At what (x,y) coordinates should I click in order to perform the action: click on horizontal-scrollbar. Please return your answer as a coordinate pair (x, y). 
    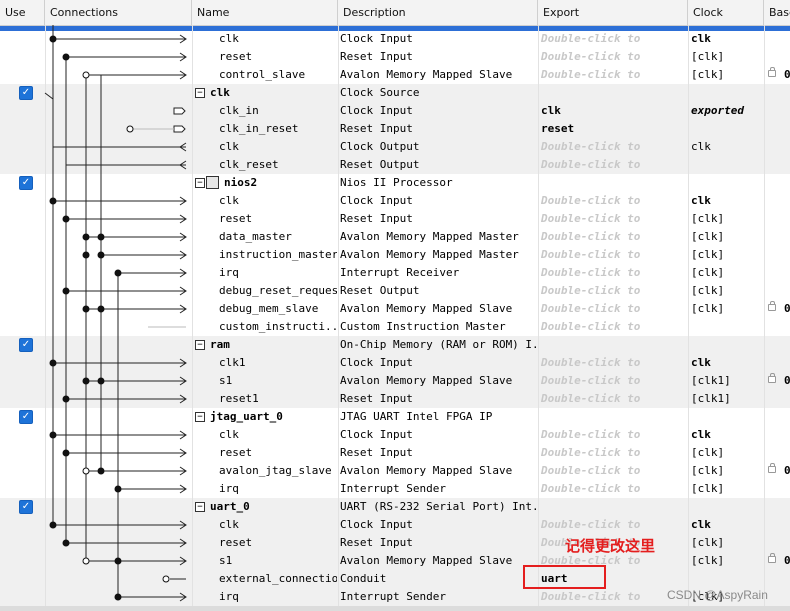
    Looking at the image, I should click on (395, 608).